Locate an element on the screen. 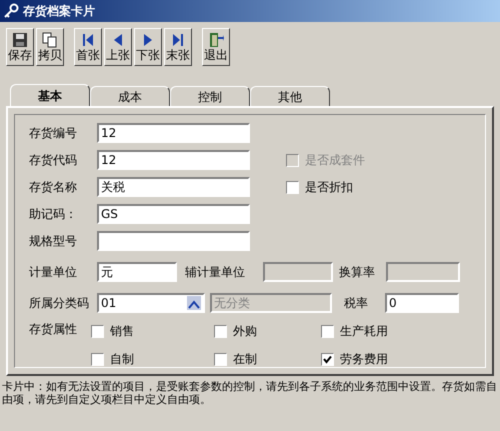  lookup-icon is located at coordinates (194, 303).